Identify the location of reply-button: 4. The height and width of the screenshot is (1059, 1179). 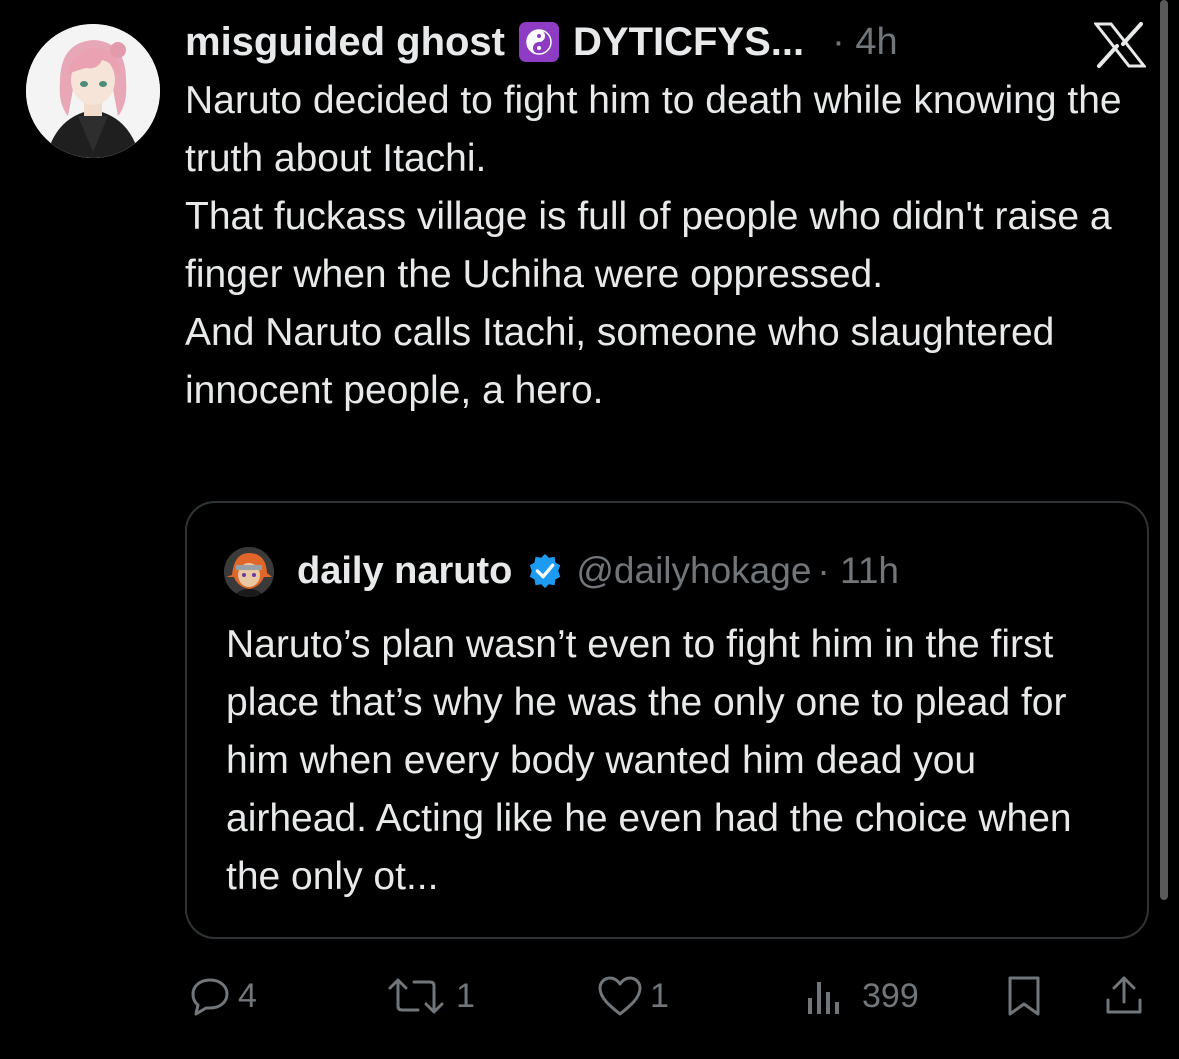
(222, 996).